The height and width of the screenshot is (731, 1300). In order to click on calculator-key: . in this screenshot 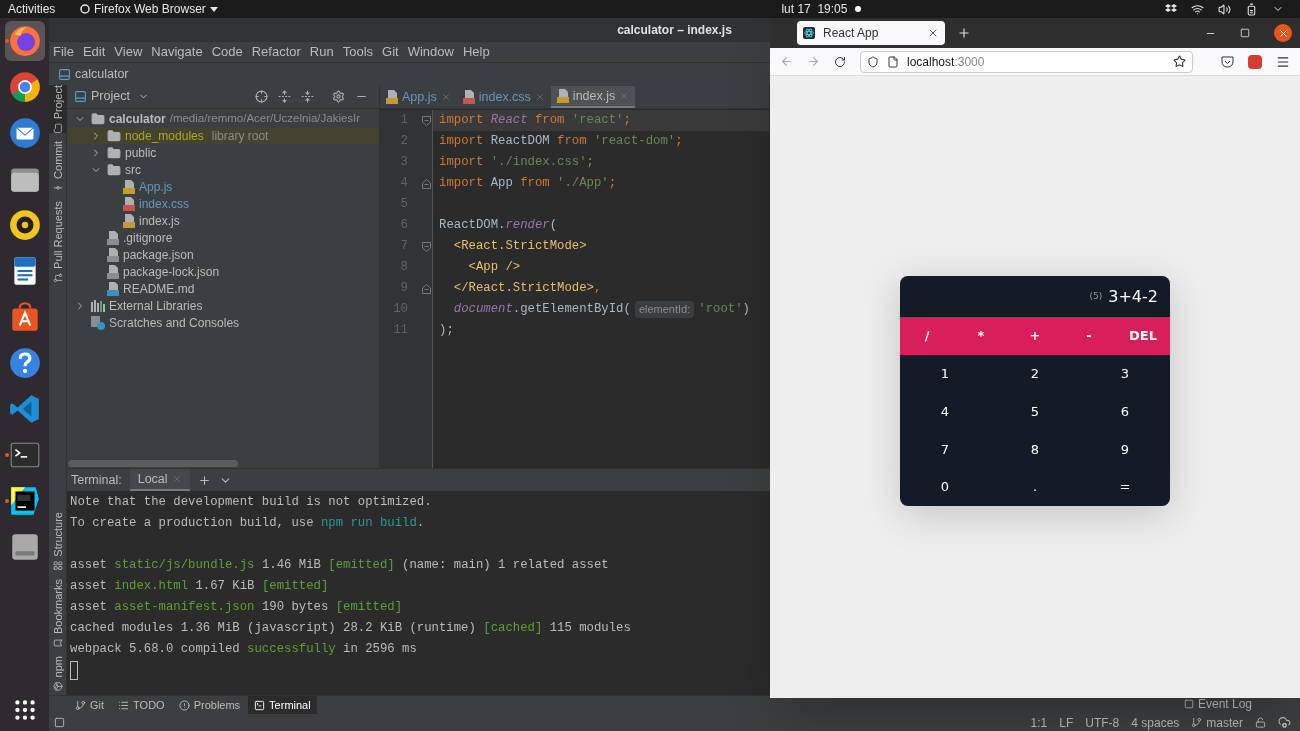, I will do `click(1035, 487)`.